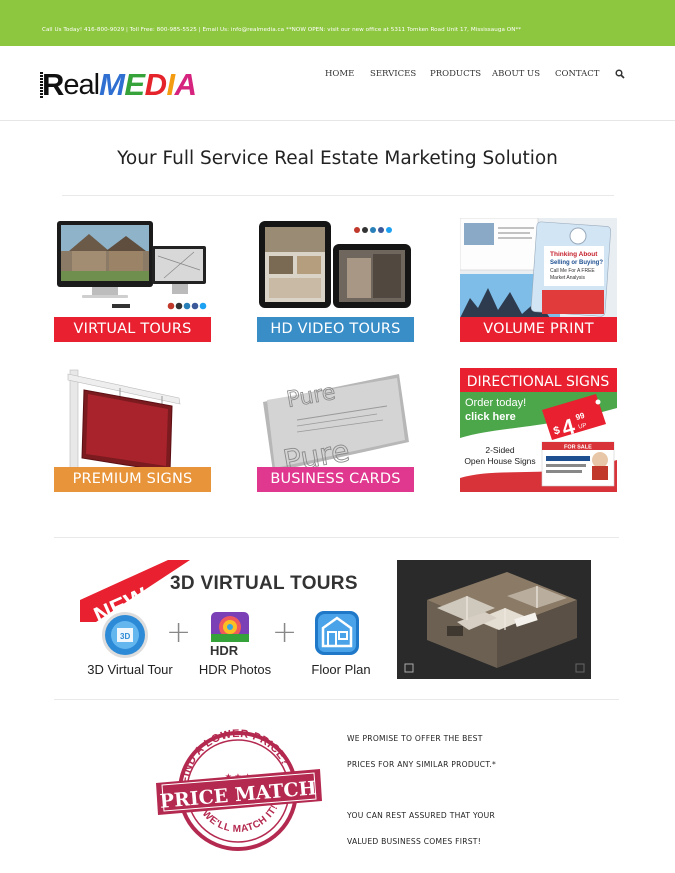  Describe the element at coordinates (132, 329) in the screenshot. I see `tile-label: VIRTUAL TOURS` at that location.